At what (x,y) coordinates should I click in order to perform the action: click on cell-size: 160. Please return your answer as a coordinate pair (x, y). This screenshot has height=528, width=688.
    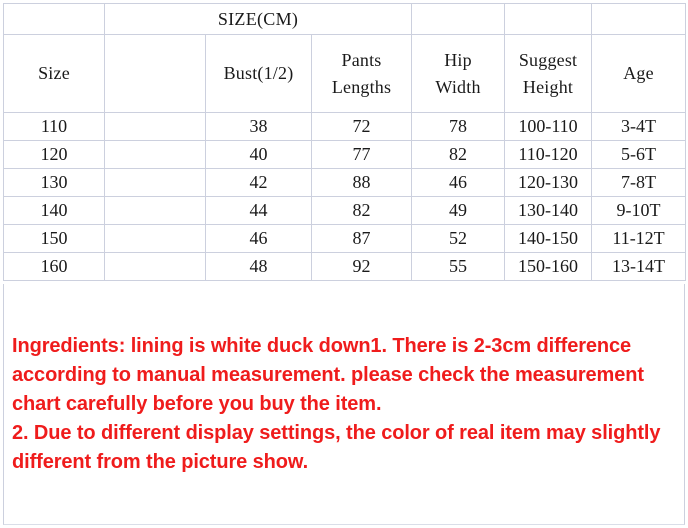
    Looking at the image, I should click on (54, 266).